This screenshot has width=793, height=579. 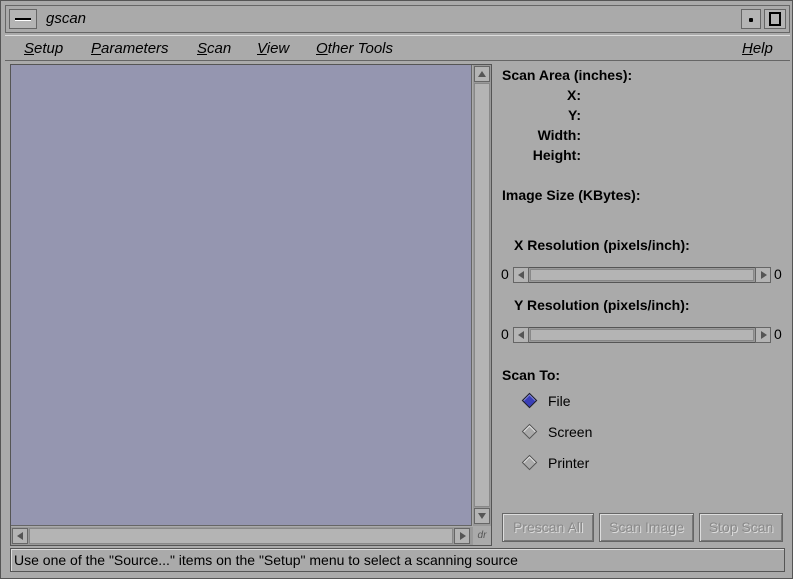 What do you see at coordinates (135, 48) in the screenshot?
I see `menu-parameters-label: arameters` at bounding box center [135, 48].